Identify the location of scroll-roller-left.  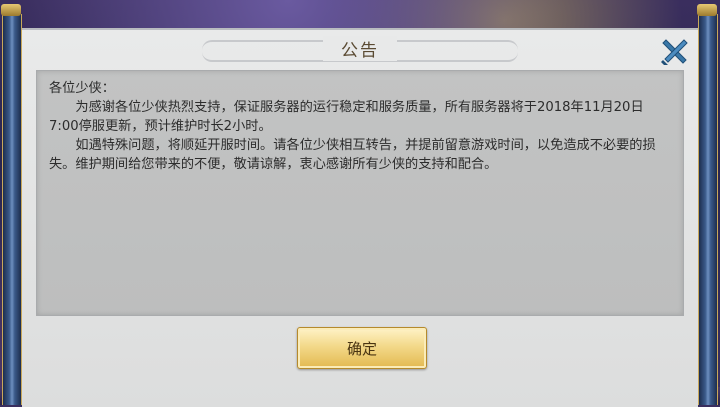
(11, 204).